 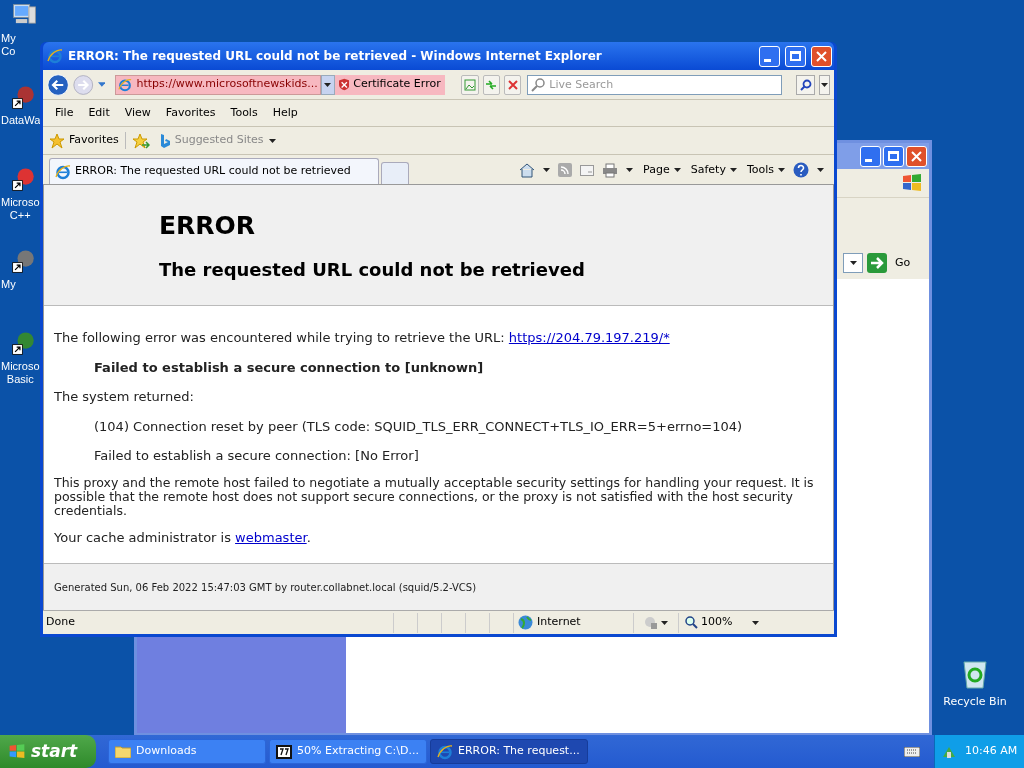 I want to click on webmaster-link: webmaster, so click(x=271, y=537).